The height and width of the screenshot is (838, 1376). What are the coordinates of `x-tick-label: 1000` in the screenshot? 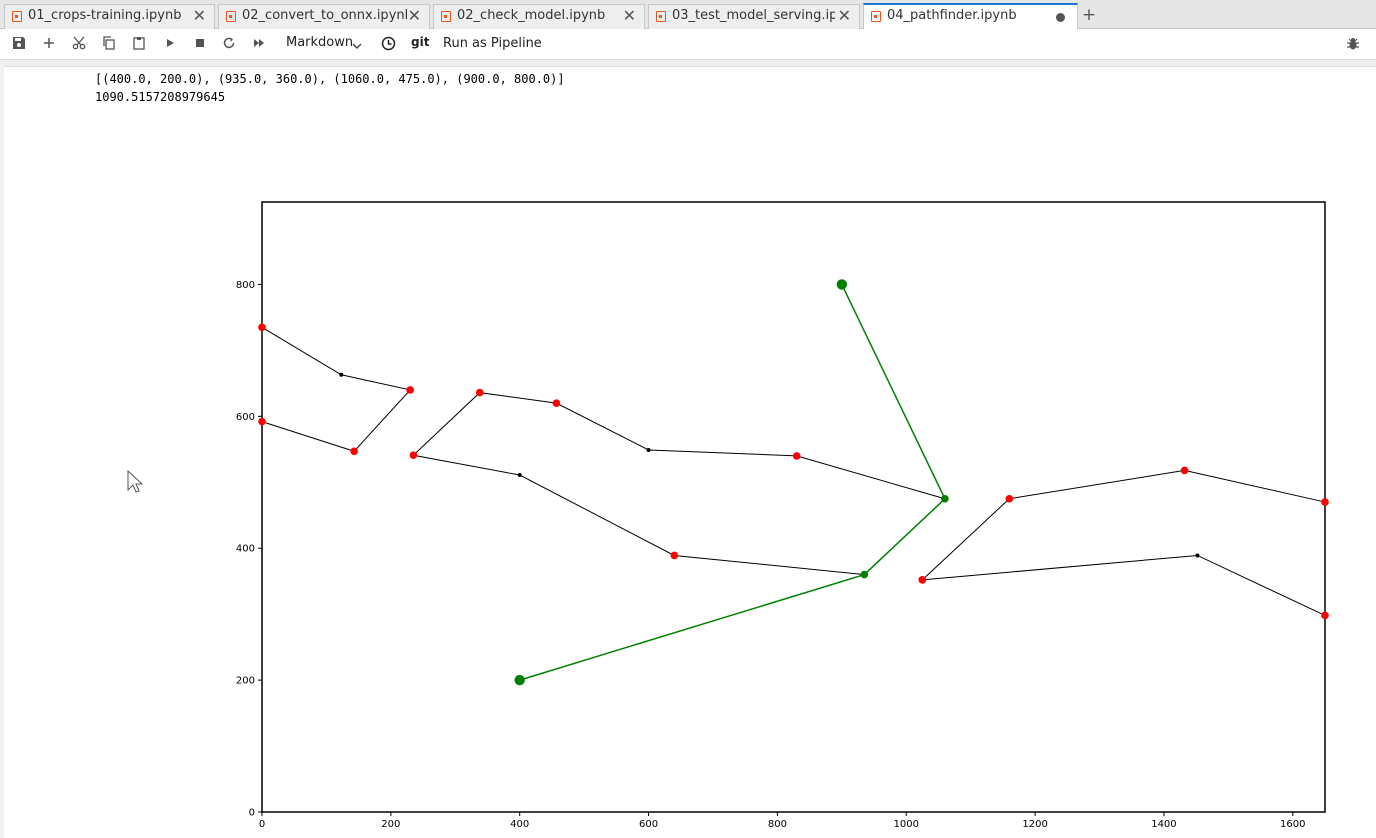 It's located at (906, 824).